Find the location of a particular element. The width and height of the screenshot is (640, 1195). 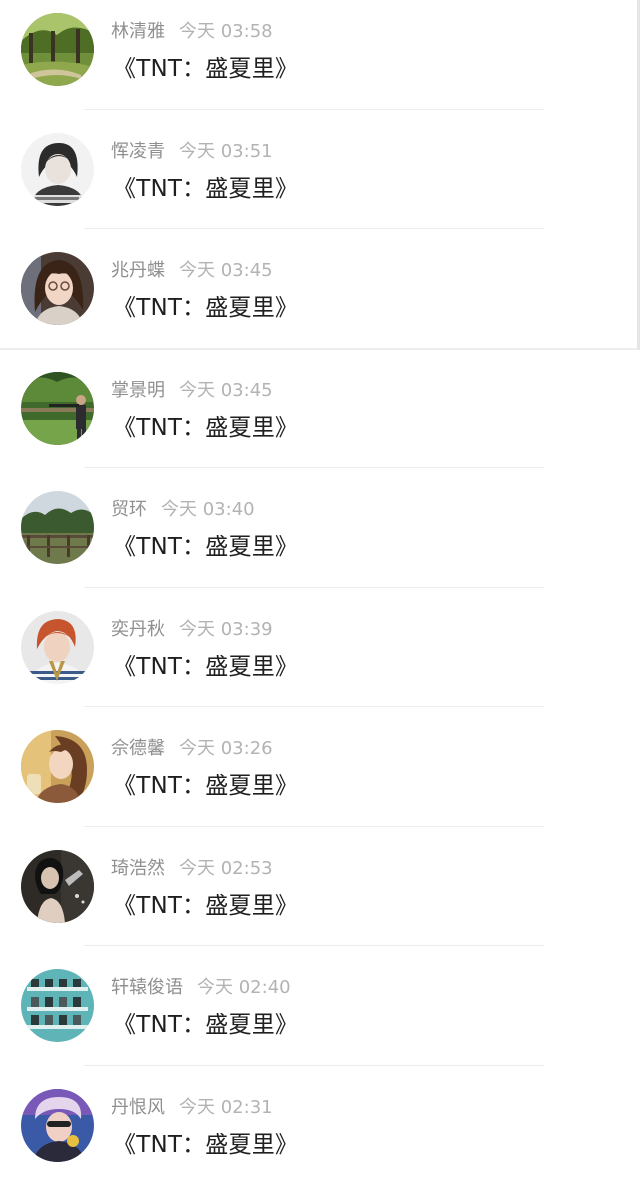

message-meta: 奕丹秋今天 03:39 is located at coordinates (192, 630).